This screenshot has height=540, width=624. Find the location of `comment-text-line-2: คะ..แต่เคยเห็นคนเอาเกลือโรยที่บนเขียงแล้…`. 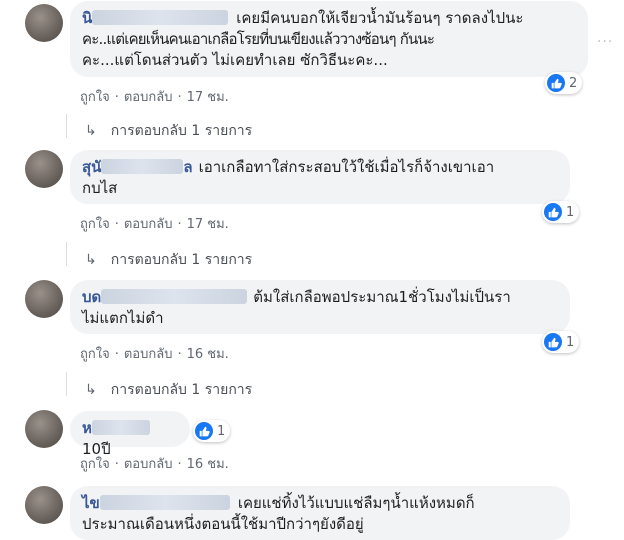

comment-text-line-2: คะ..แต่เคยเห็นคนเอาเกลือโรยที่บนเขียงแล้… is located at coordinates (258, 39).